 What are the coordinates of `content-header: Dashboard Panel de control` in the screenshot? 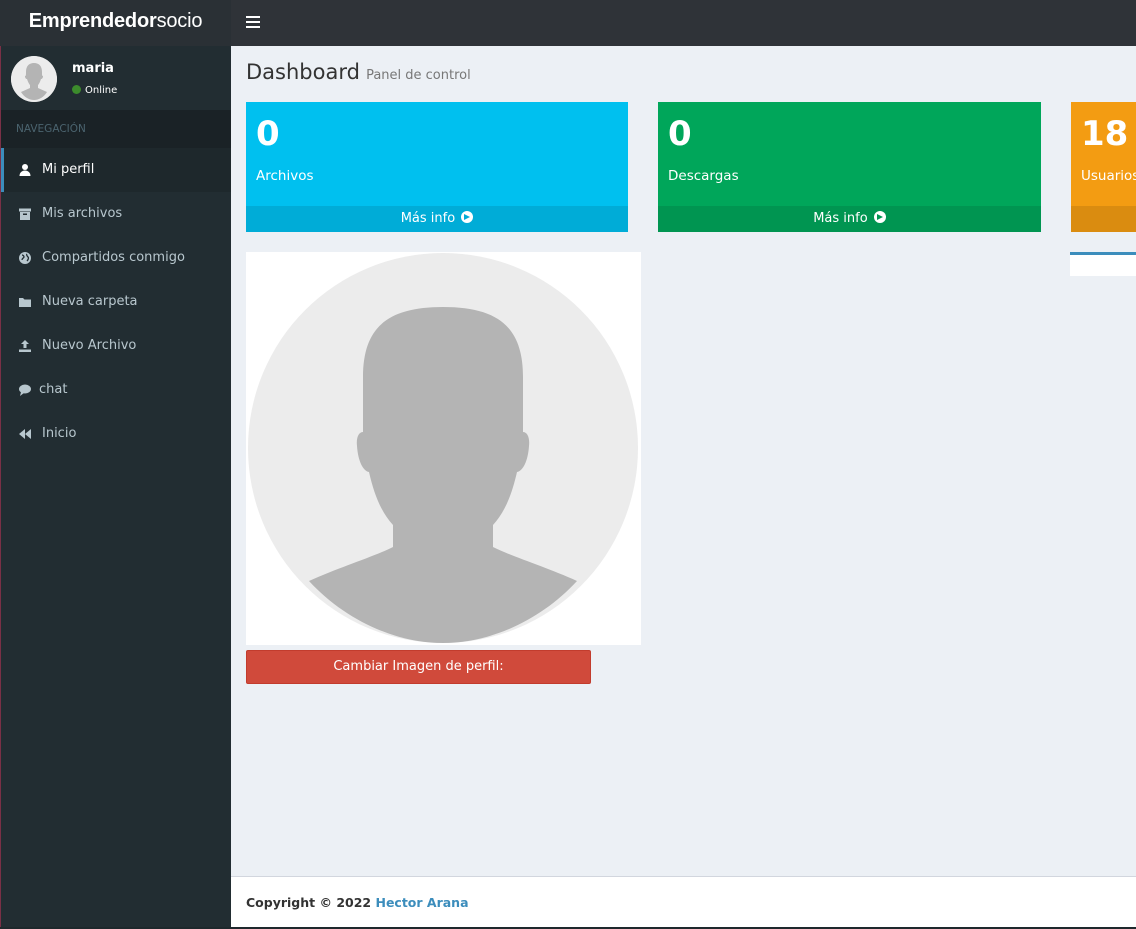 It's located at (358, 72).